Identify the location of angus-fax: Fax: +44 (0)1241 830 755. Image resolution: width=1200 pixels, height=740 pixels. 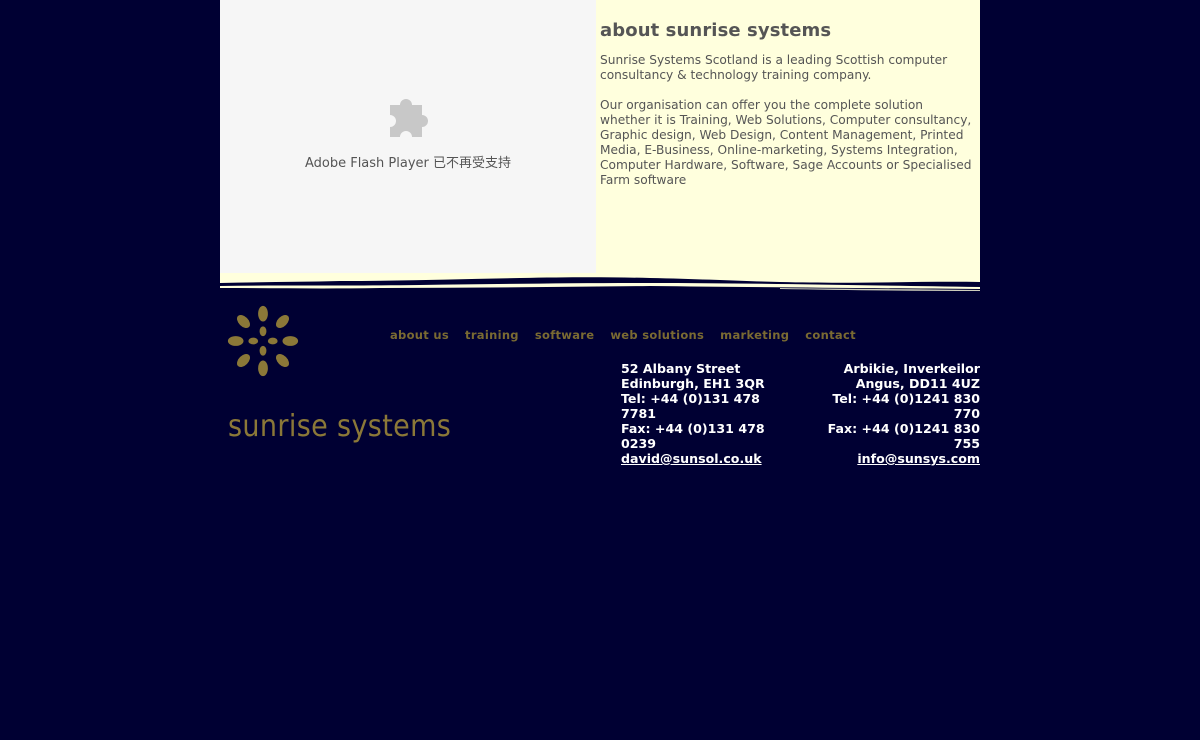
(903, 436).